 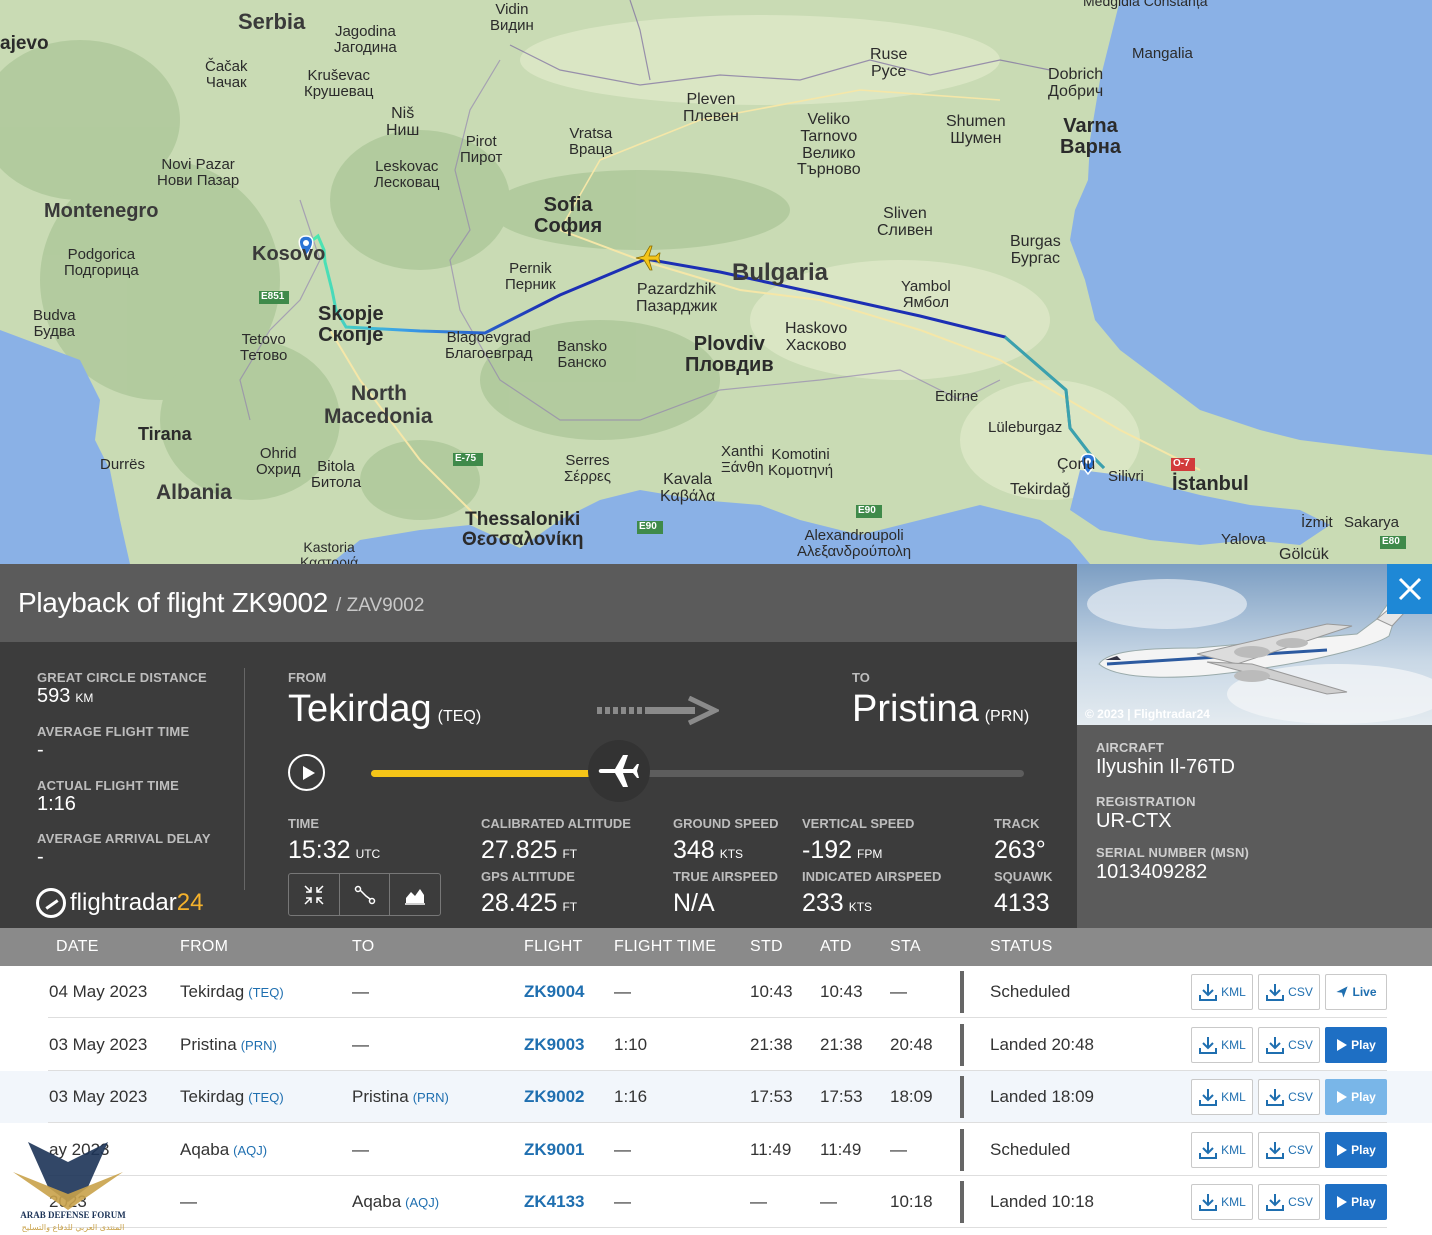 What do you see at coordinates (622, 991) in the screenshot?
I see `row-flight-time: —` at bounding box center [622, 991].